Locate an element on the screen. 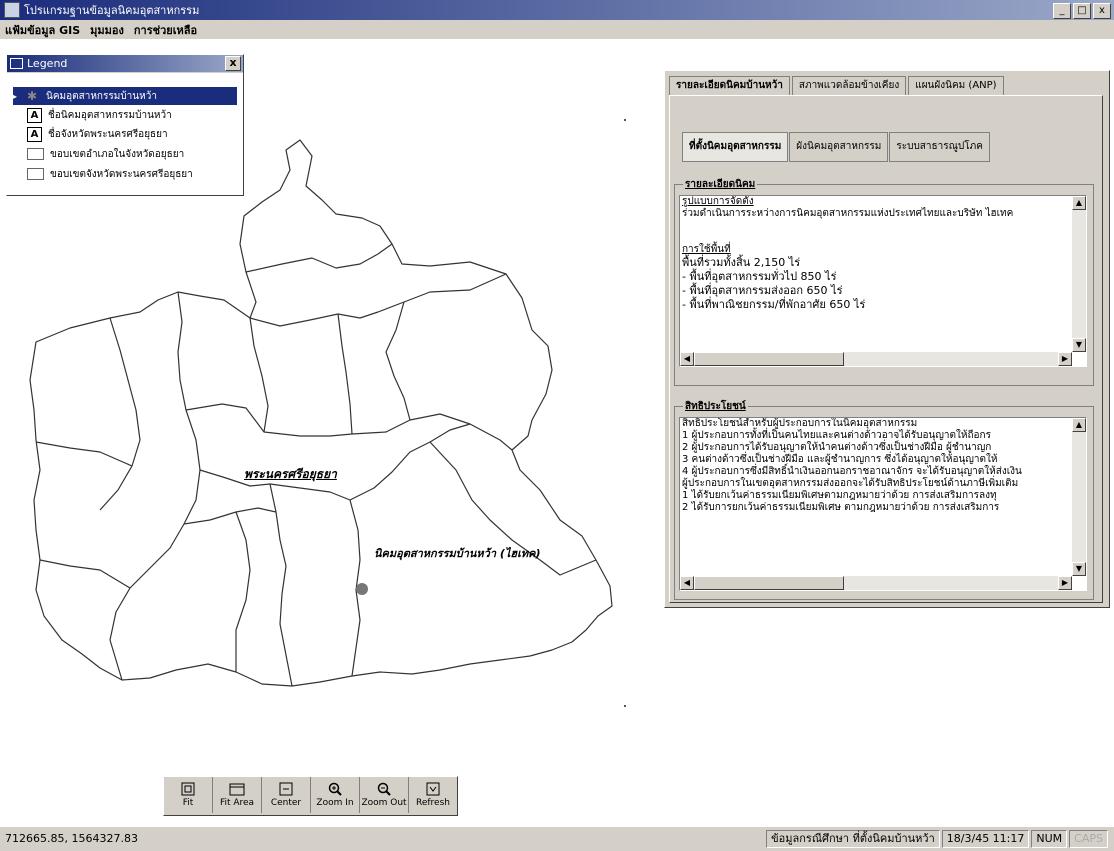  window-titlebar: โปรแกรมฐานข้อมูลนิคมอุตสาหกรรม _ □ x is located at coordinates (557, 10).